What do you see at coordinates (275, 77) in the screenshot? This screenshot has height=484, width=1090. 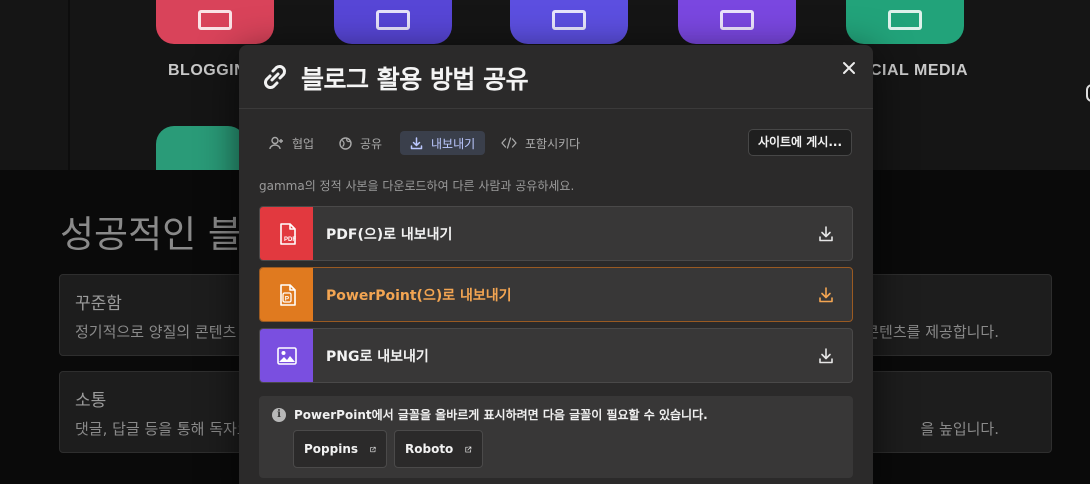 I see `link-icon` at bounding box center [275, 77].